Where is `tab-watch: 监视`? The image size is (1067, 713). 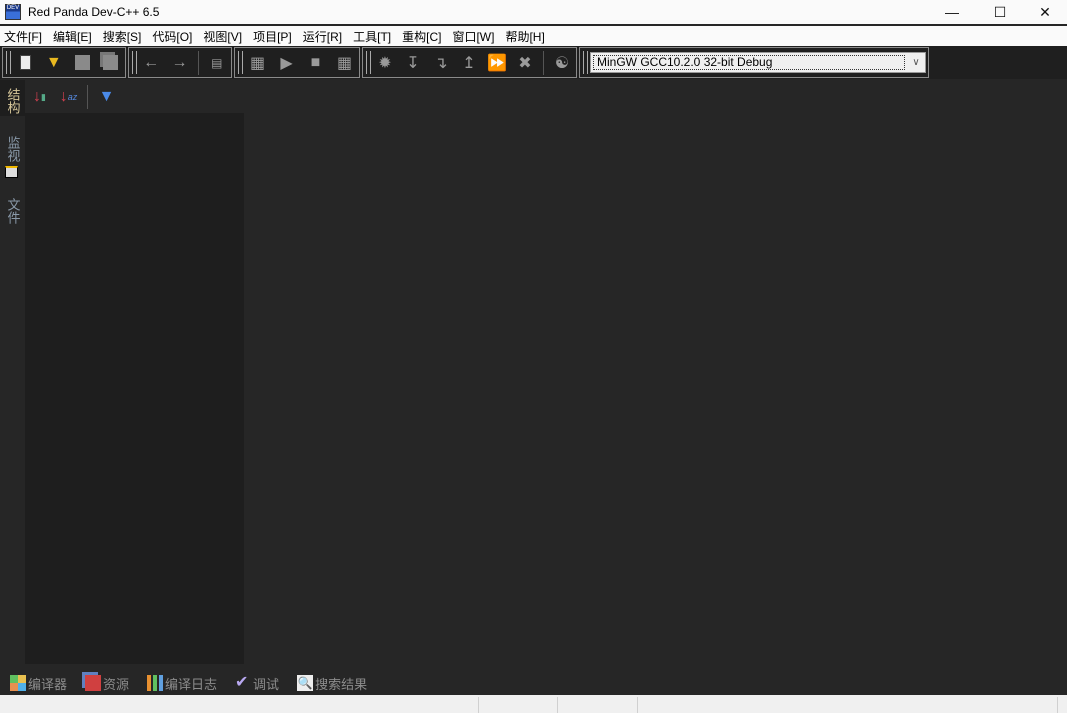 tab-watch: 监视 is located at coordinates (13, 149).